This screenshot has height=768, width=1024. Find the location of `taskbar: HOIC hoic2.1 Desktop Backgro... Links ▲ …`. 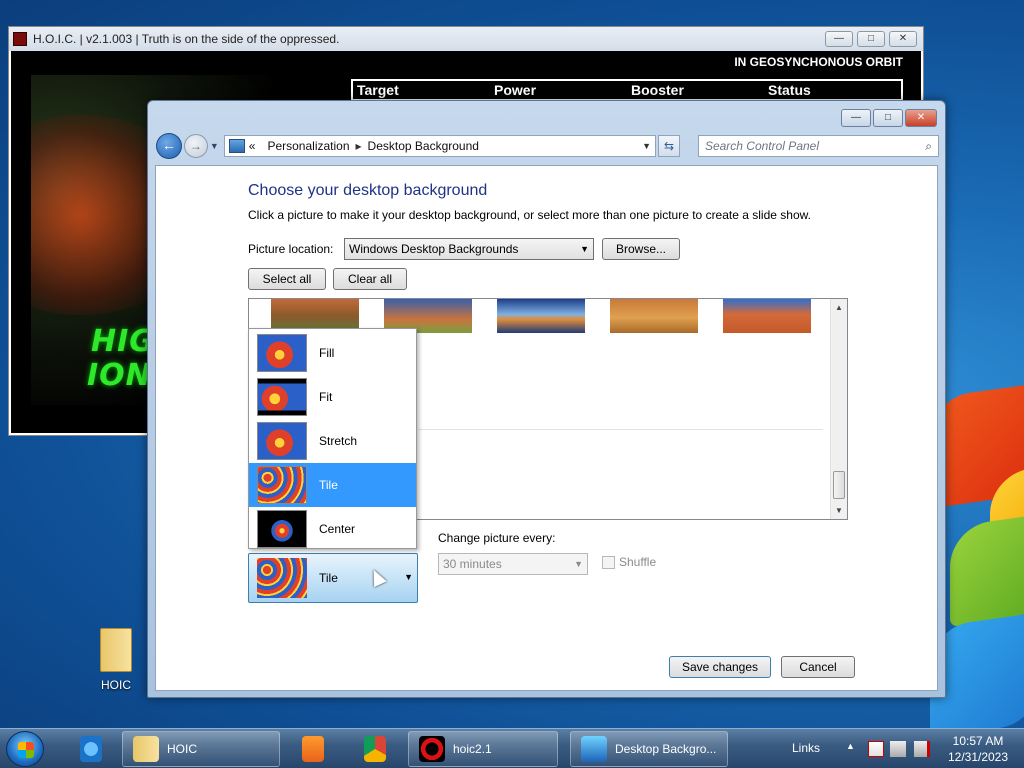

taskbar: HOIC hoic2.1 Desktop Backgro... Links ▲ … is located at coordinates (512, 748).